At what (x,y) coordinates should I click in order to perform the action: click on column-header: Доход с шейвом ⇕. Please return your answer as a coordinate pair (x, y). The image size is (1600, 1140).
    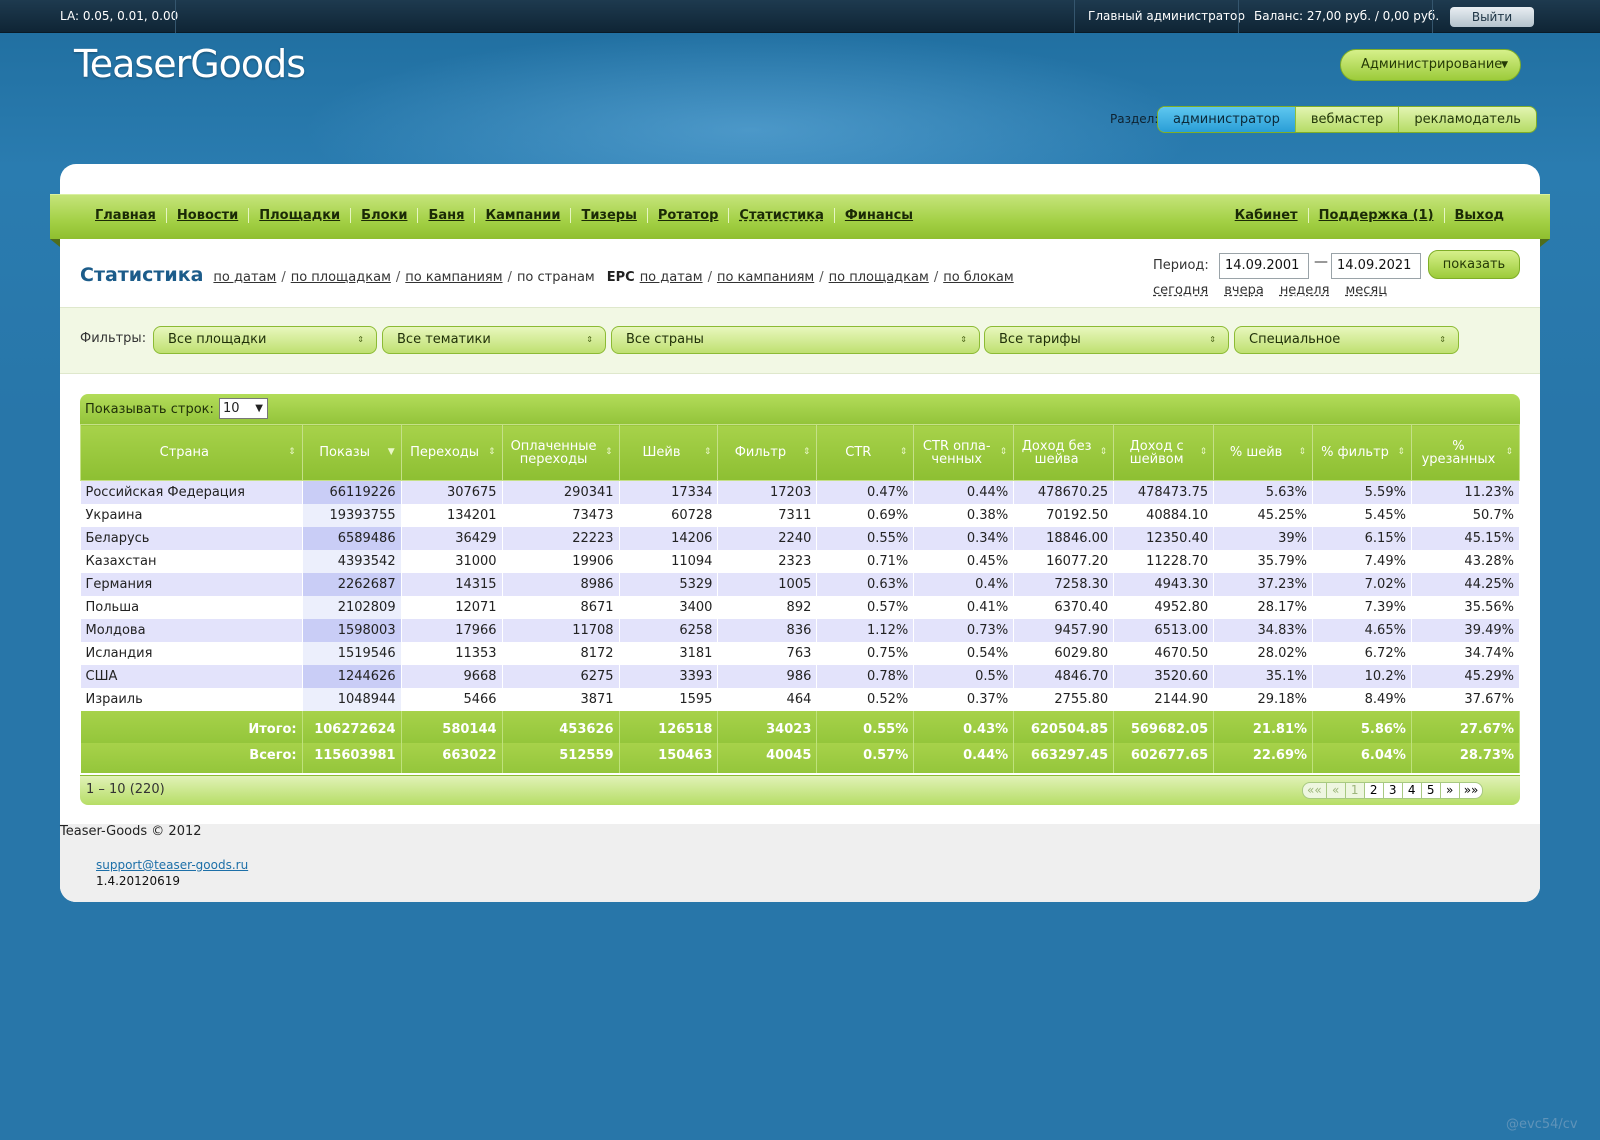
    Looking at the image, I should click on (1164, 452).